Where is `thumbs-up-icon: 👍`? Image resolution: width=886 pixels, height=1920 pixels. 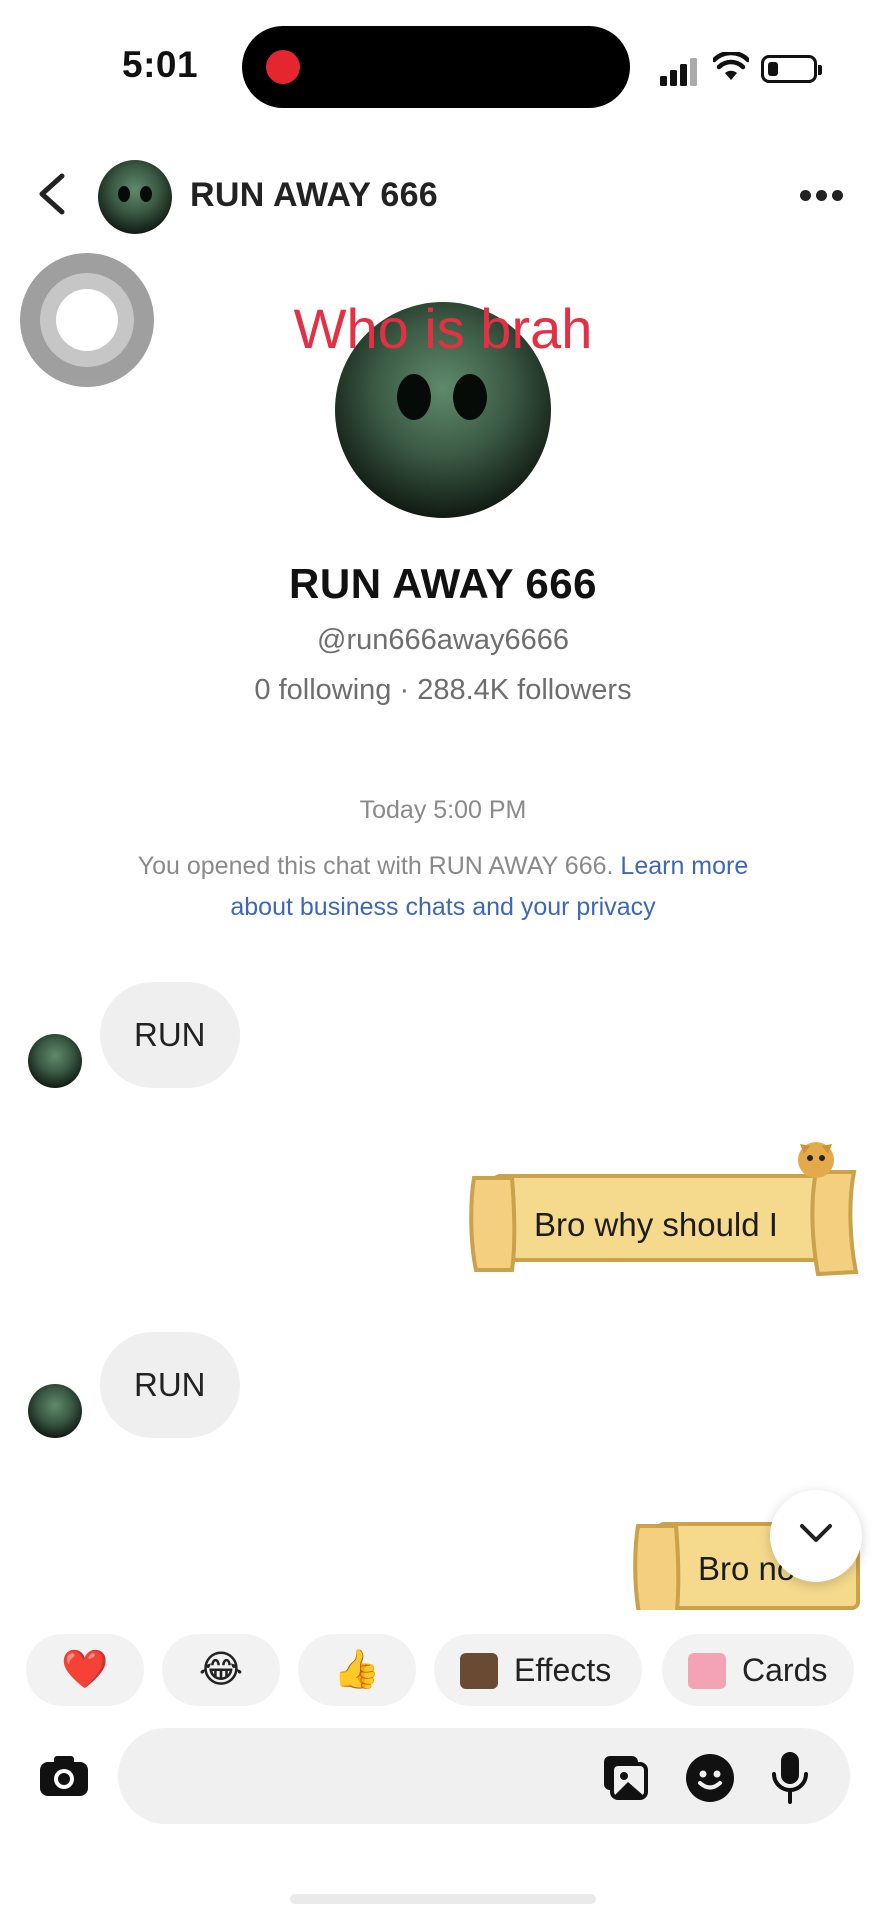 thumbs-up-icon: 👍 is located at coordinates (357, 1670).